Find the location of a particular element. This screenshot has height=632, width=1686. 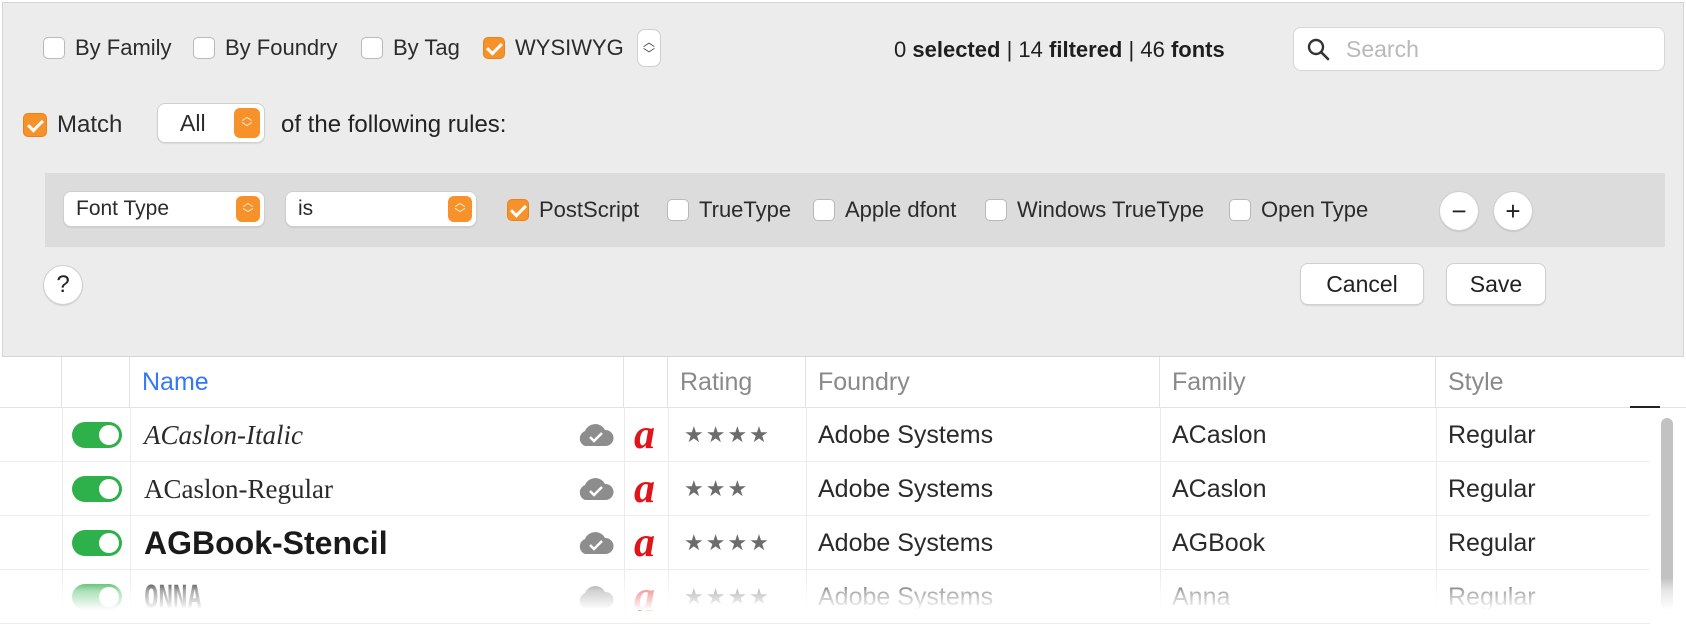

windows-truetype-checkbox is located at coordinates (996, 210).